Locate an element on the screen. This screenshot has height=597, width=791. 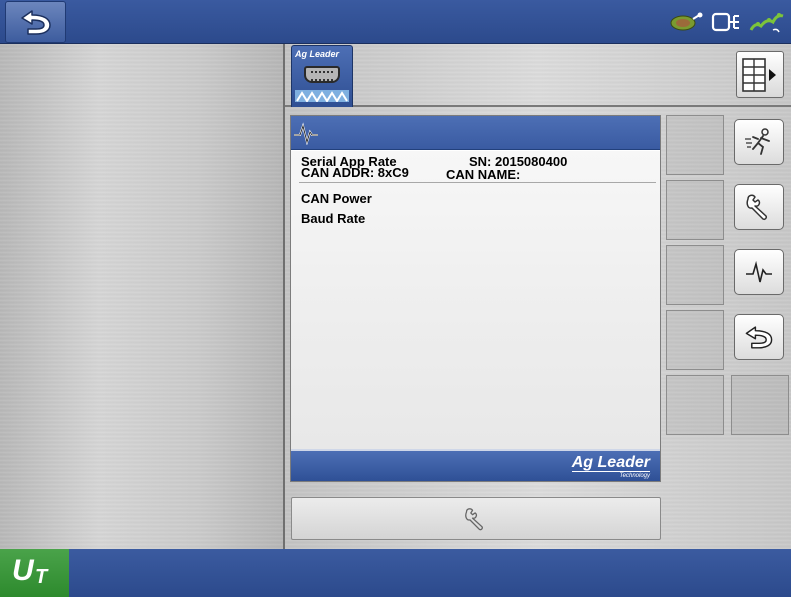
ut-letter-t: T is located at coordinates (41, 577).